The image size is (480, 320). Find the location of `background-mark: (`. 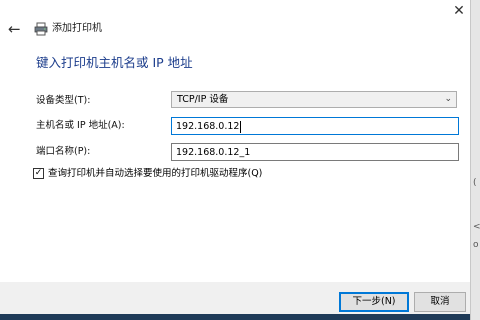

background-mark: ( is located at coordinates (475, 183).